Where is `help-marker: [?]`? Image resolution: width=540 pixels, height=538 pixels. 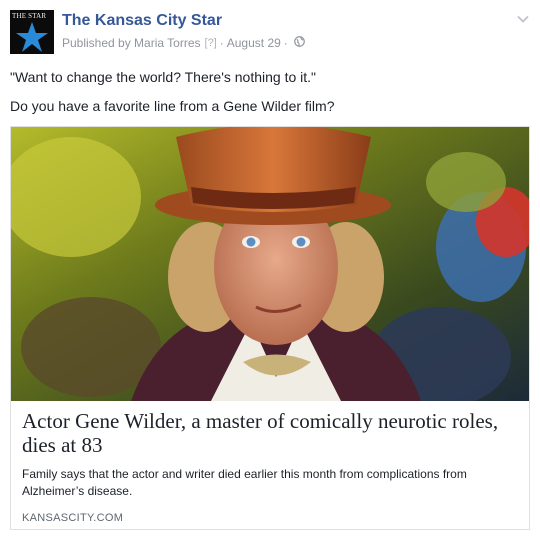 help-marker: [?] is located at coordinates (211, 43).